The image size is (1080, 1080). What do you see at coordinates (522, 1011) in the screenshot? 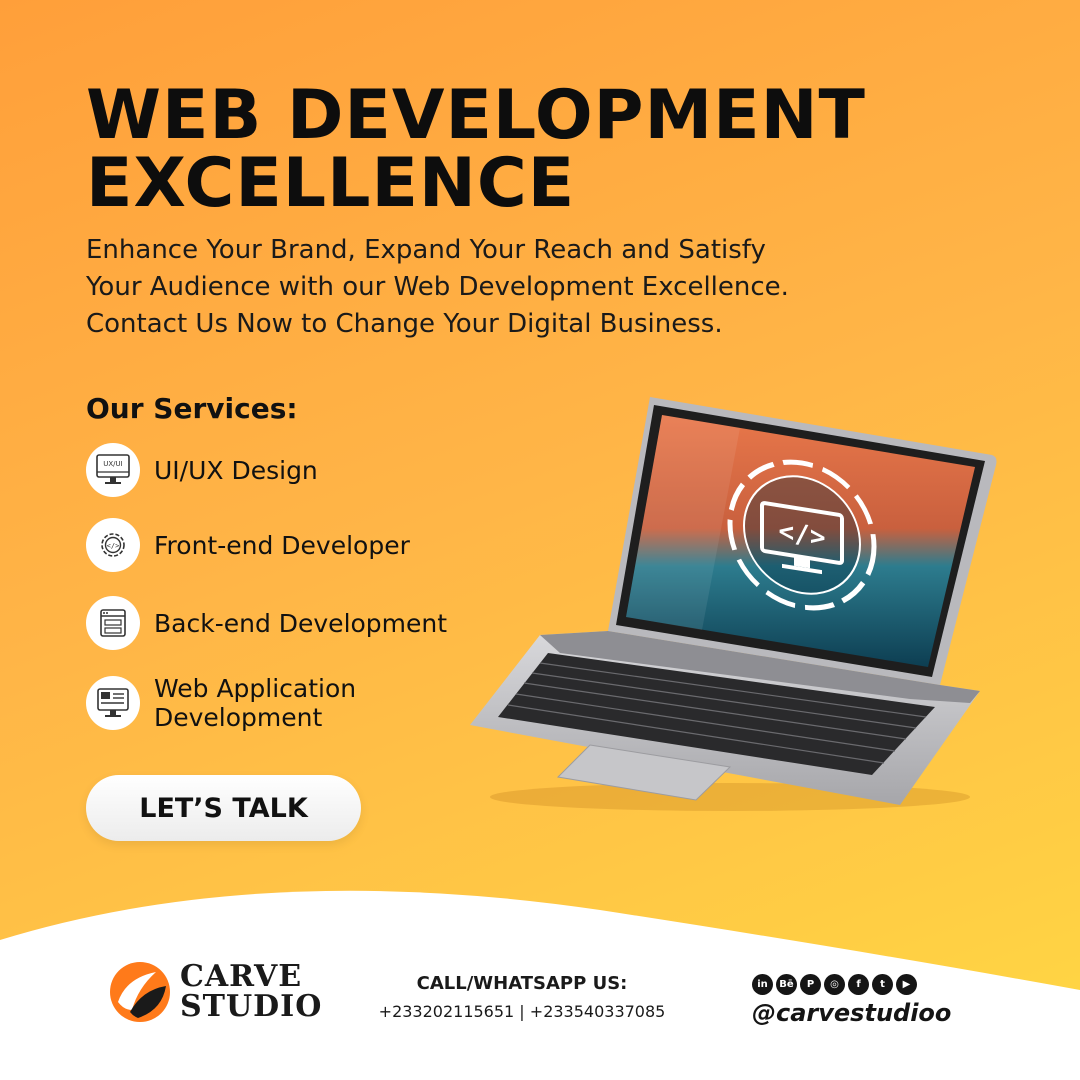
I see `contact-phones: +233202115651 | +233540337085` at bounding box center [522, 1011].